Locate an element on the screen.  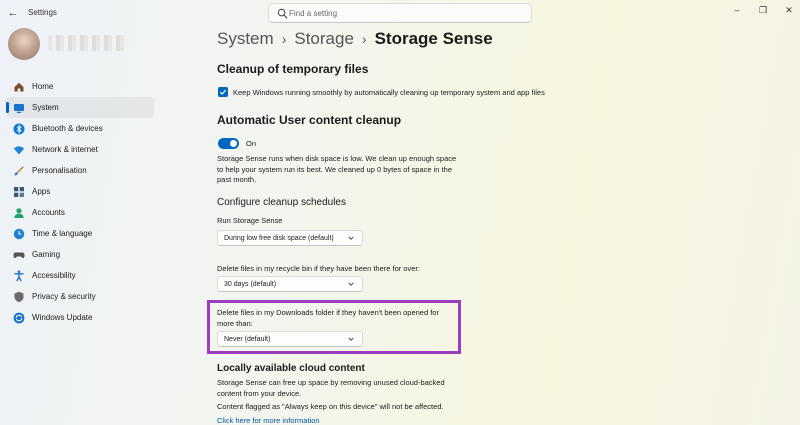
sidebar-item-windows-update: Windows Update is located at coordinates (80, 317).